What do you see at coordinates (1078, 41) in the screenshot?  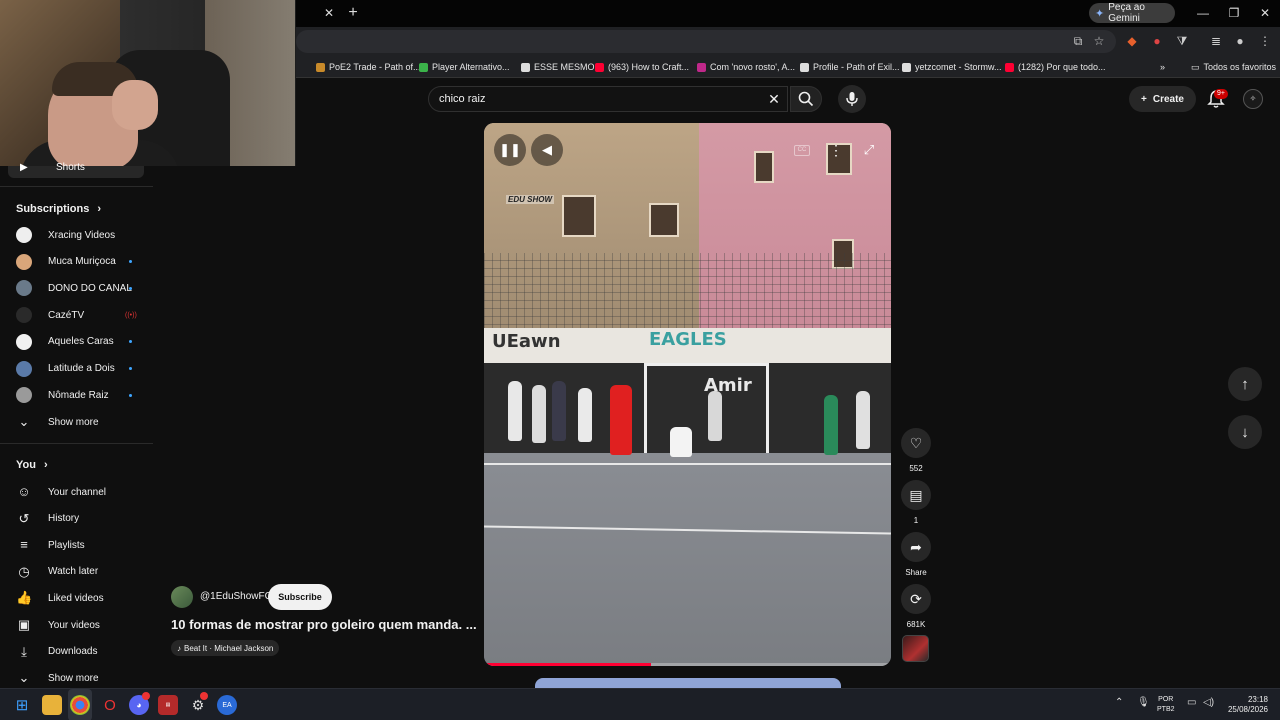 I see `install-app-icon: ⧉` at bounding box center [1078, 41].